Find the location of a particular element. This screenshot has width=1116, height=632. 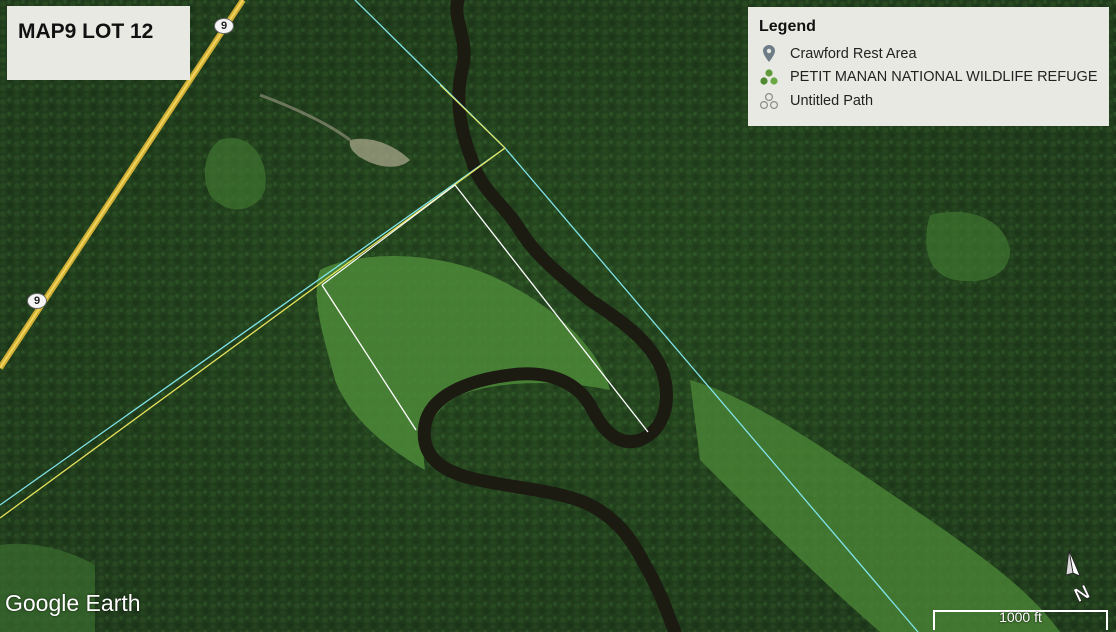

title-box: MAP9 LOT 12 is located at coordinates (98, 43).